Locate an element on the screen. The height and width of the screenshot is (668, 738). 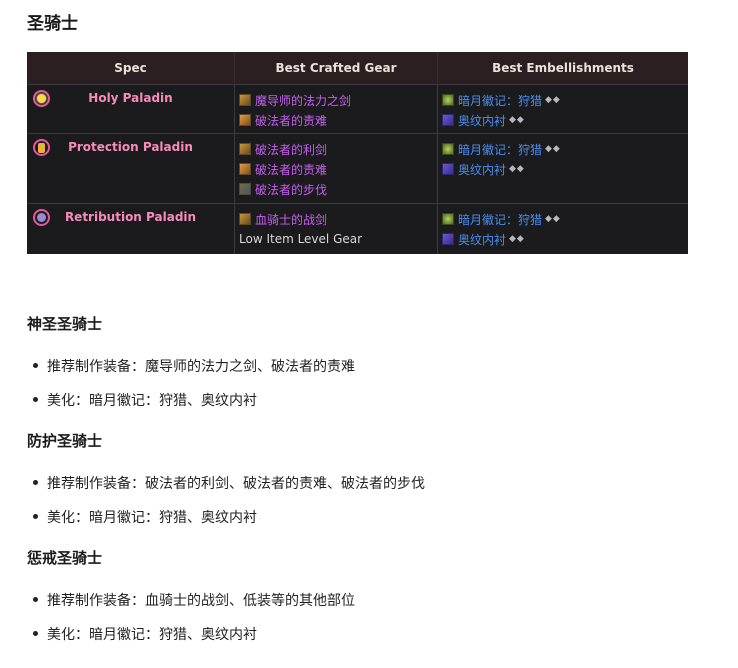
shield-icon is located at coordinates (41, 147).